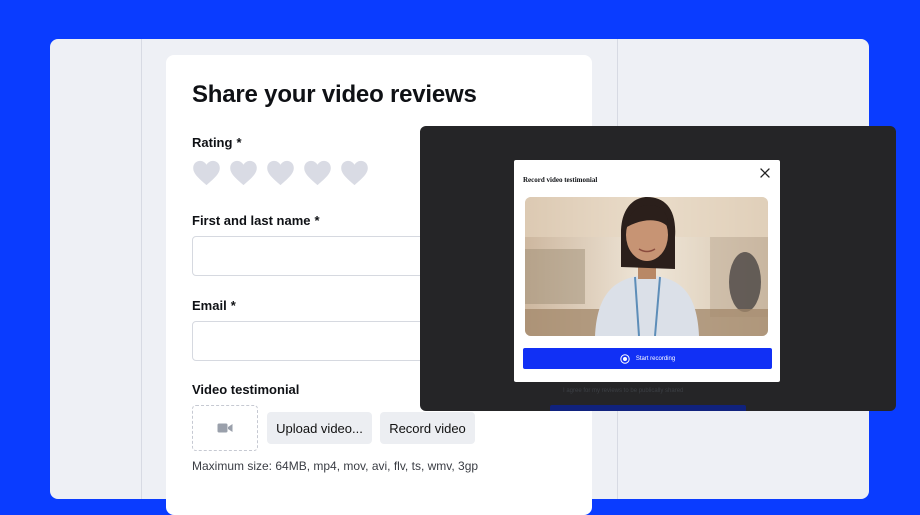 The image size is (920, 515). I want to click on record-icon, so click(625, 358).